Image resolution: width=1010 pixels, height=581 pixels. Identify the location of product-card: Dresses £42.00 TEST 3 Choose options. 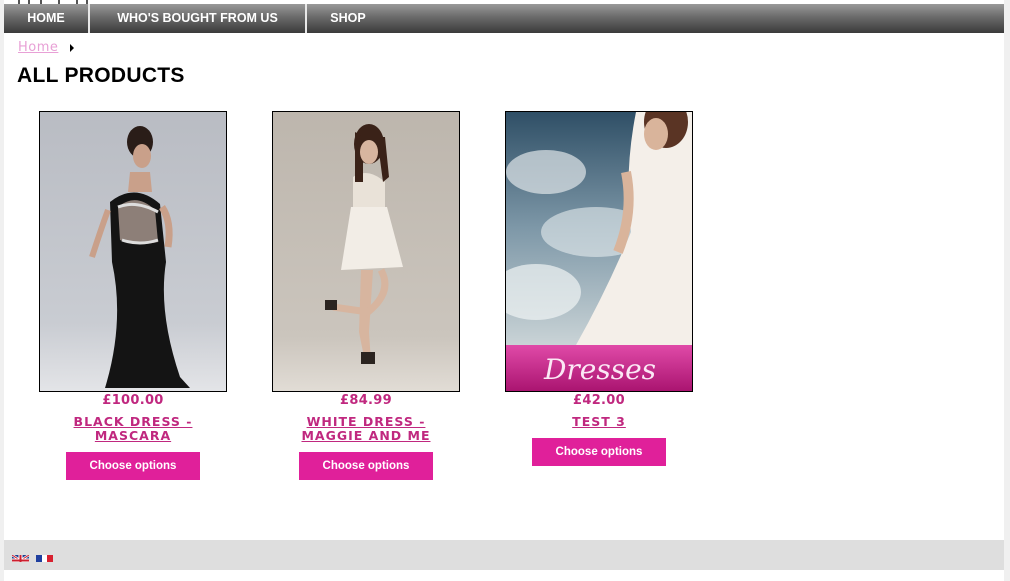
(599, 288).